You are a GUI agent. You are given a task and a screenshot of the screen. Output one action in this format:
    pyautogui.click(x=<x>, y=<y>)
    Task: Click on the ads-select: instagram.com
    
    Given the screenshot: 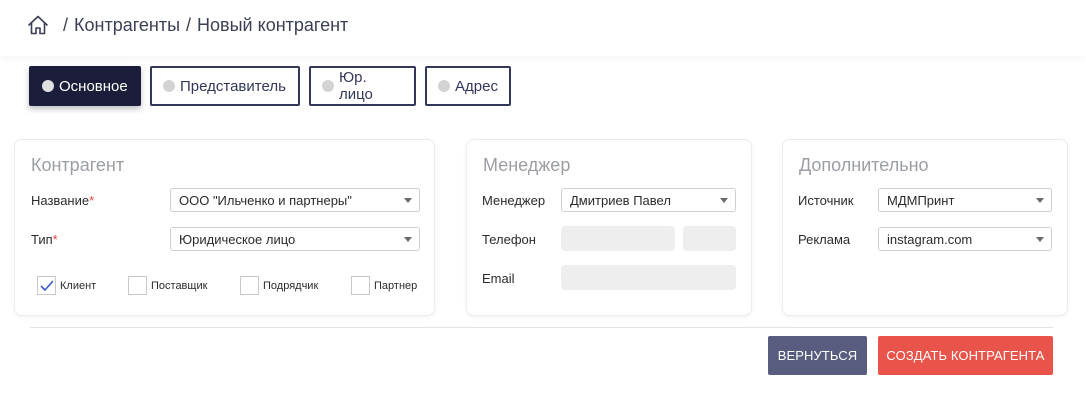 What is the action you would take?
    pyautogui.click(x=965, y=239)
    